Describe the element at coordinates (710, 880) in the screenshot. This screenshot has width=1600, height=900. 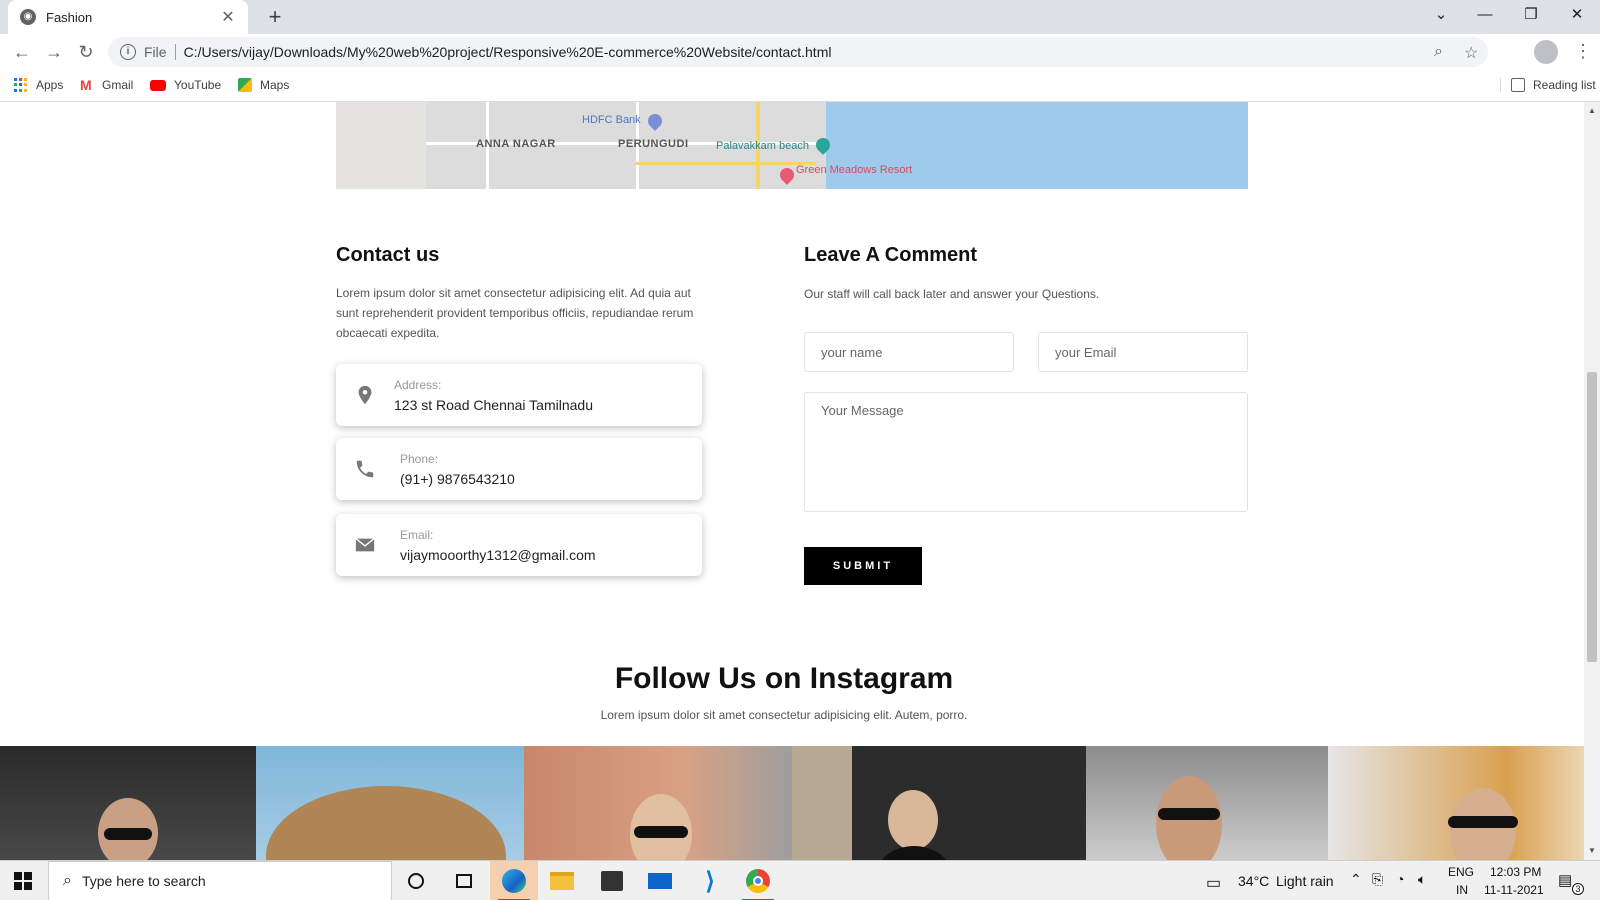
I see `vscode-icon: ⟩` at that location.